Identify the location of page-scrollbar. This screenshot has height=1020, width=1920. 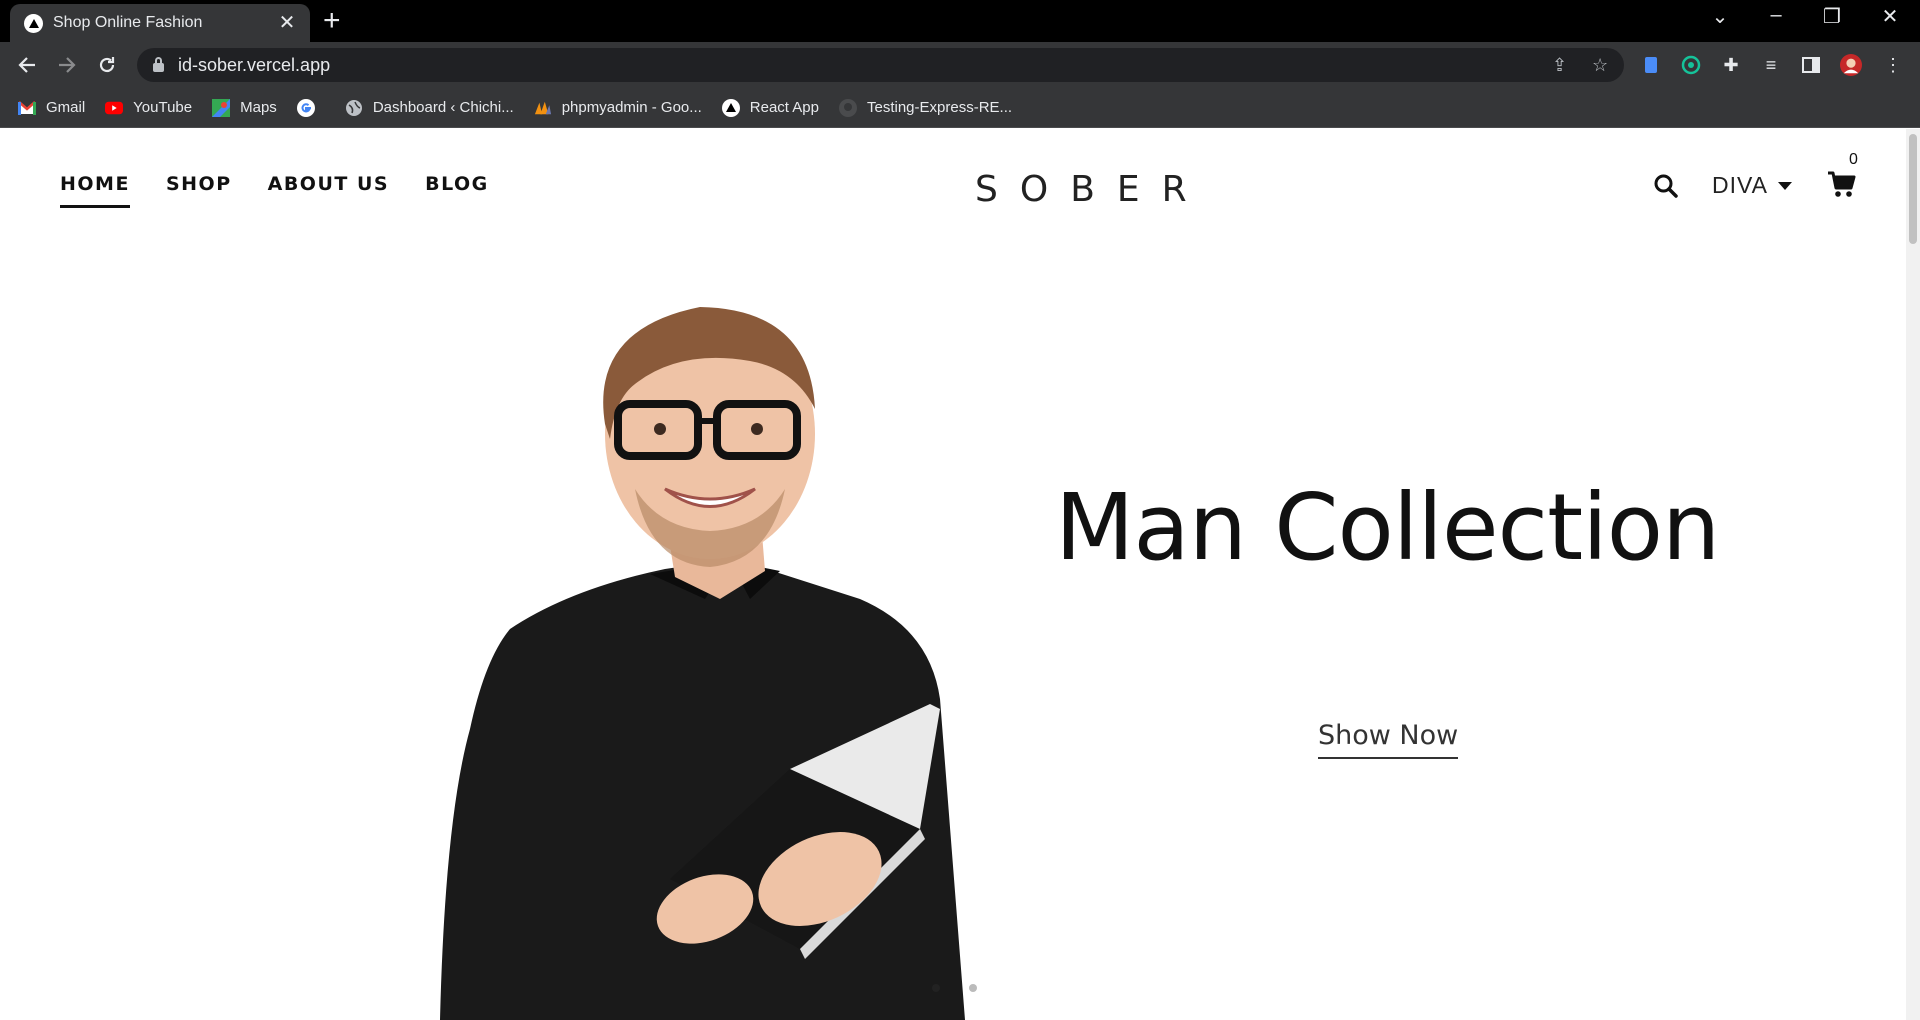
(1913, 574).